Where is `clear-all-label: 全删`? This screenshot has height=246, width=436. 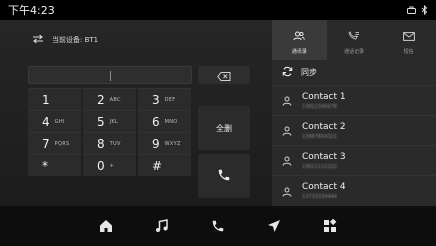 clear-all-label: 全删 is located at coordinates (224, 128).